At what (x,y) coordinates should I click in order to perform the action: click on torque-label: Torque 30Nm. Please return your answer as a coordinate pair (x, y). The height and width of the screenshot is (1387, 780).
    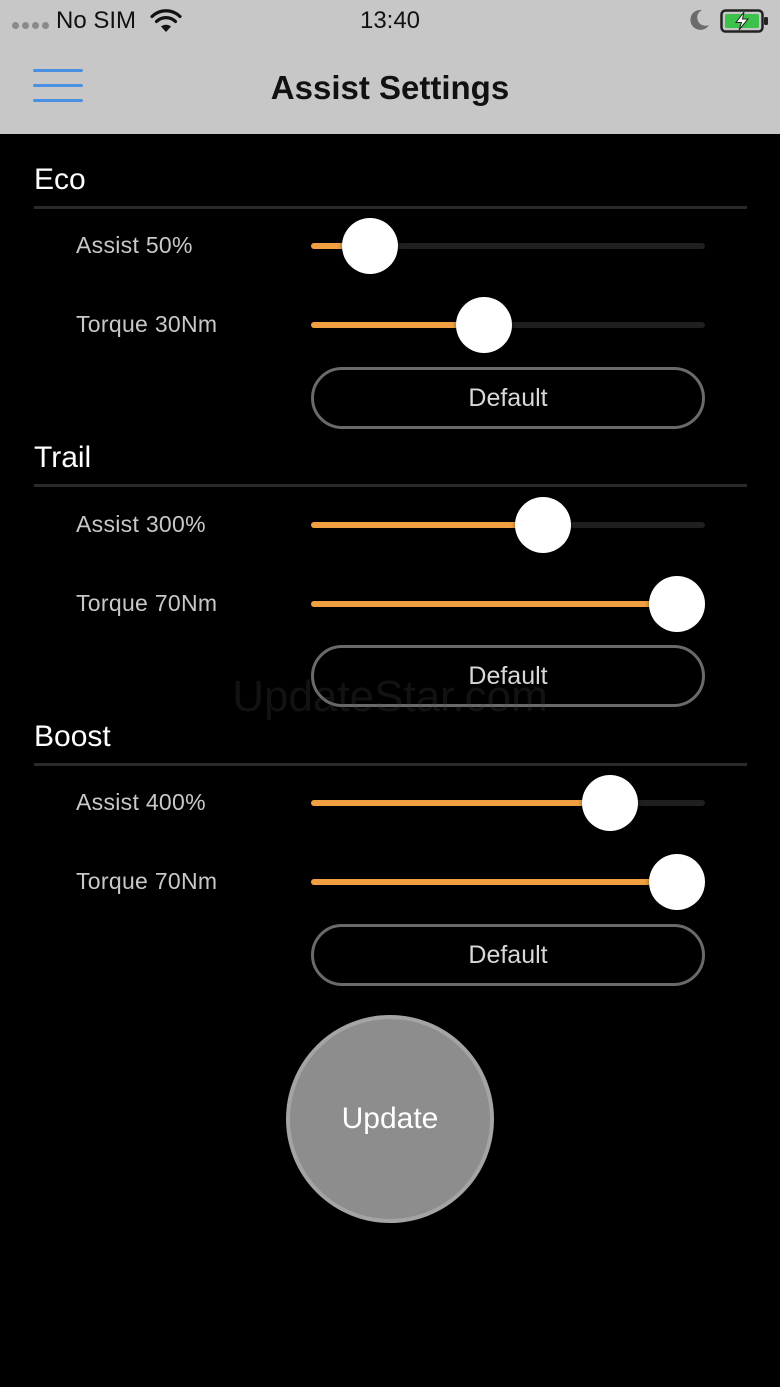
    Looking at the image, I should click on (147, 324).